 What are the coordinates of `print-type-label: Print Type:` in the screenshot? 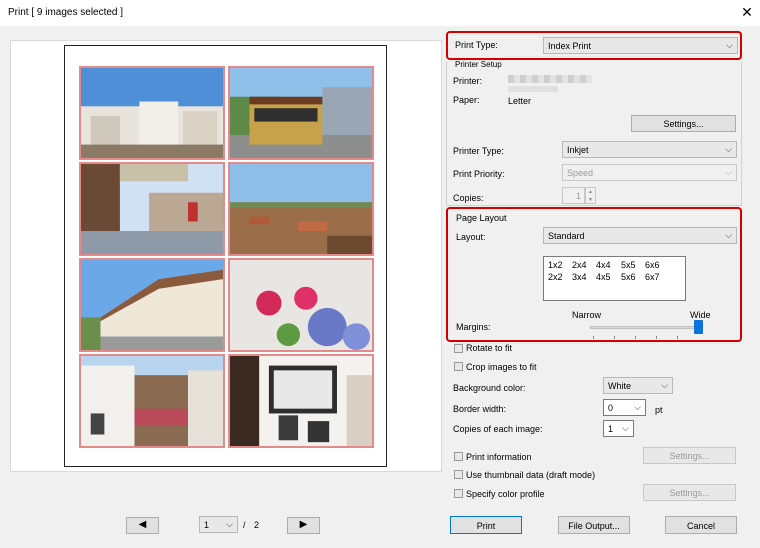 It's located at (476, 45).